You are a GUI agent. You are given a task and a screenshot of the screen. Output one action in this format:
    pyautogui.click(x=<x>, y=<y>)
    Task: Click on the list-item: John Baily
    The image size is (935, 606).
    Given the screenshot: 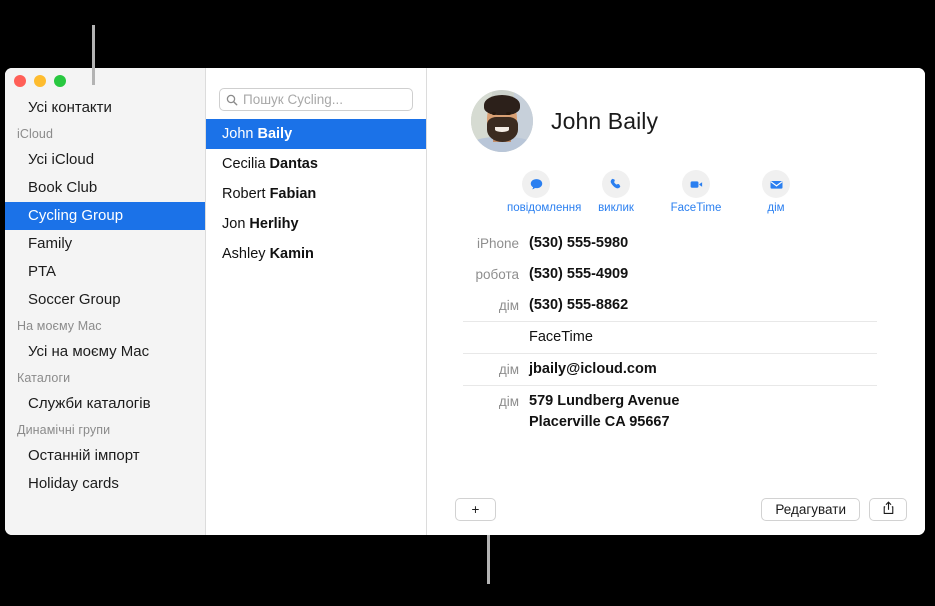 What is the action you would take?
    pyautogui.click(x=316, y=134)
    